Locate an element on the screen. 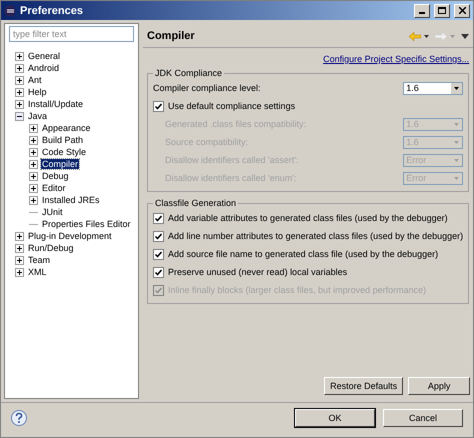 This screenshot has height=438, width=474. tree-item: Plug-in Development is located at coordinates (70, 236).